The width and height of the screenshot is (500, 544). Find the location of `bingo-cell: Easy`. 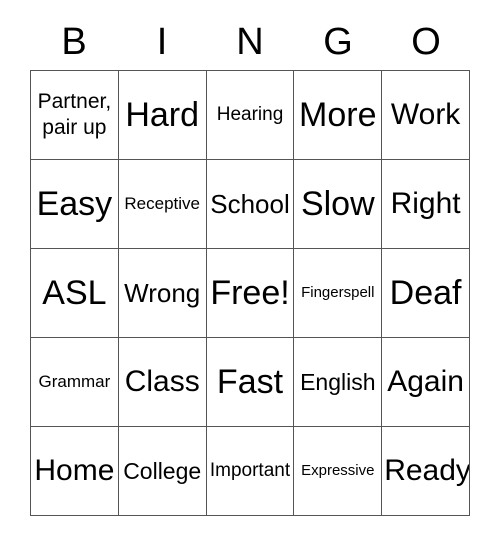

bingo-cell: Easy is located at coordinates (75, 204).